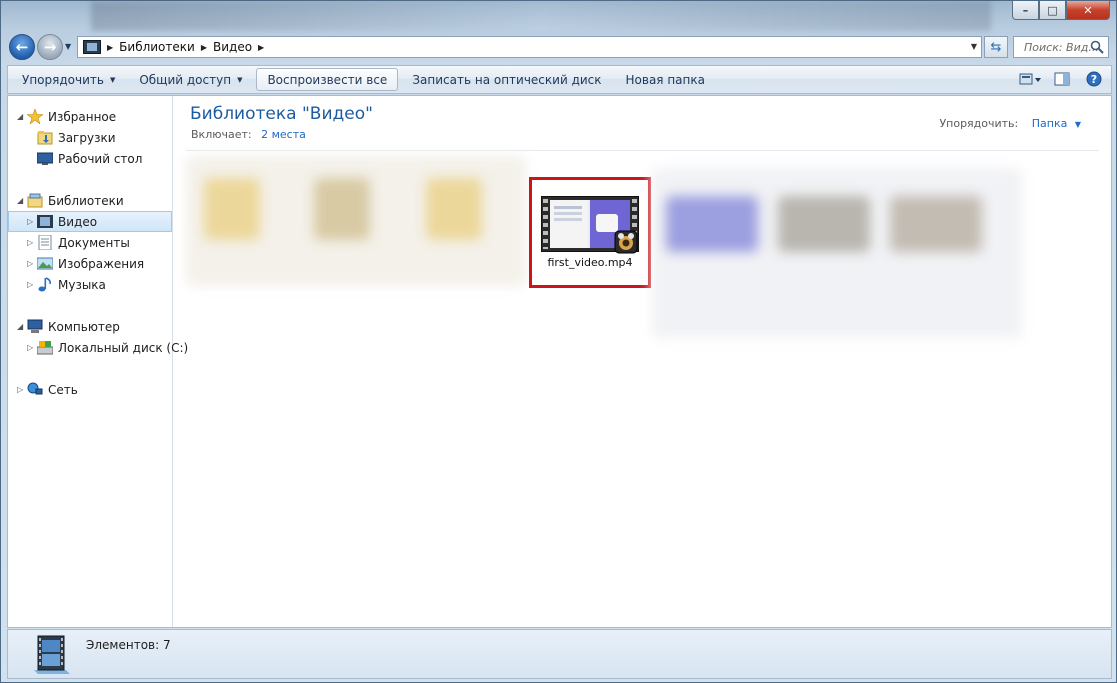  I want to click on music-note-icon, so click(44, 284).